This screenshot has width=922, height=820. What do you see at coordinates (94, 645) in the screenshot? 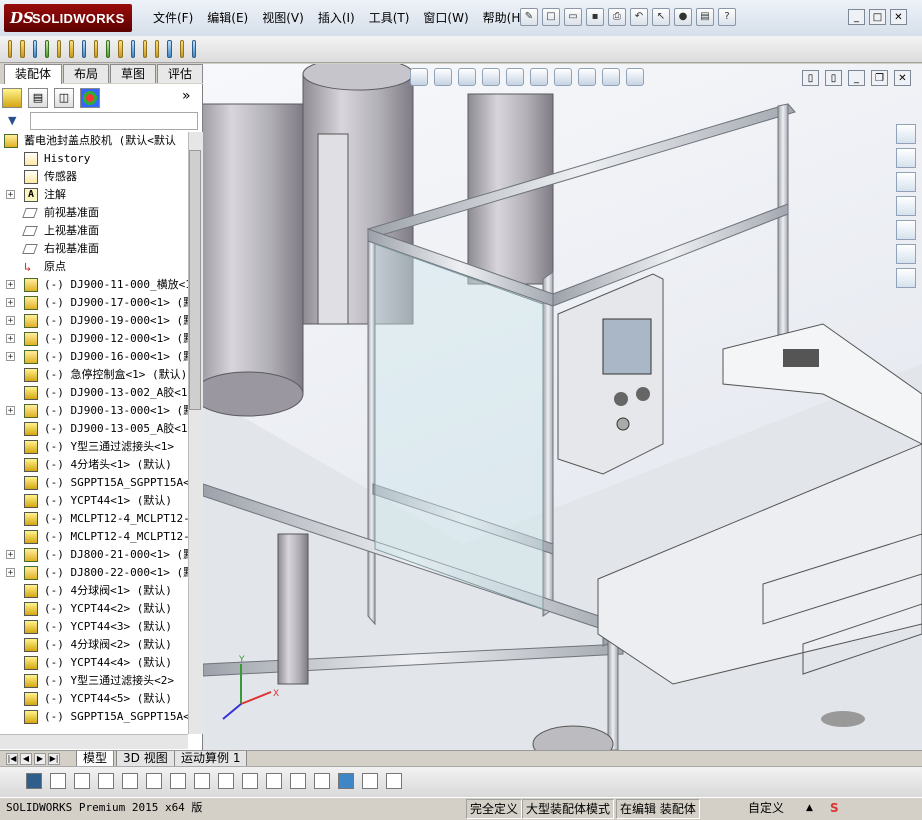
I see `tree-item: (-) 4分球阀<2> (默认)` at bounding box center [94, 645].